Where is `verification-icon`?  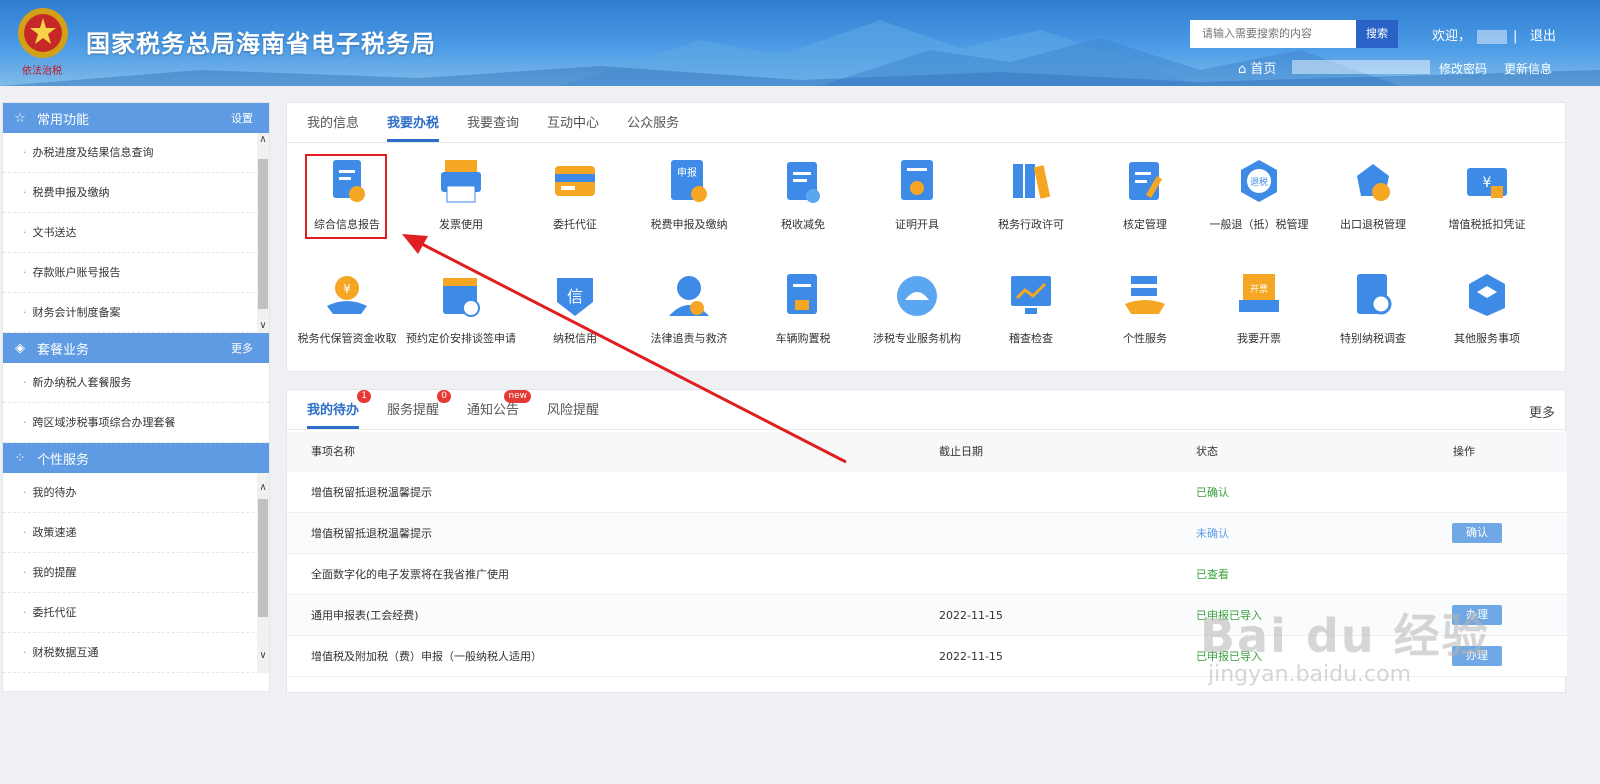
verification-icon is located at coordinates (1146, 181).